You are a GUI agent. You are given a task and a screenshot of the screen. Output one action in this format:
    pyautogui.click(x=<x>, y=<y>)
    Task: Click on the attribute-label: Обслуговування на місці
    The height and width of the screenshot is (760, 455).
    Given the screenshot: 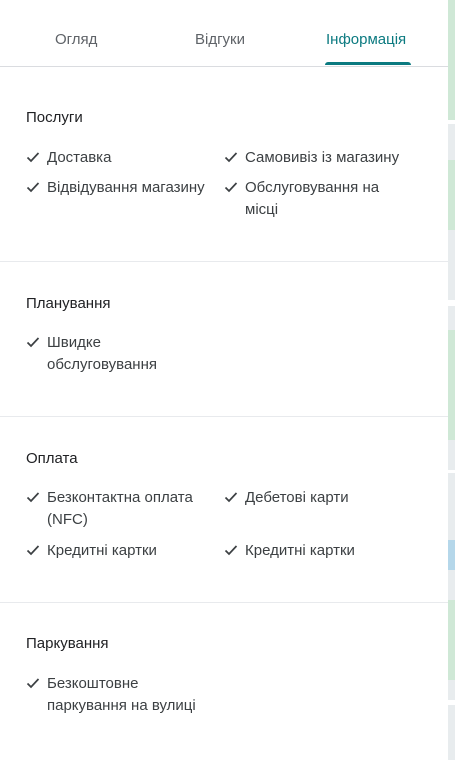 What is the action you would take?
    pyautogui.click(x=312, y=198)
    